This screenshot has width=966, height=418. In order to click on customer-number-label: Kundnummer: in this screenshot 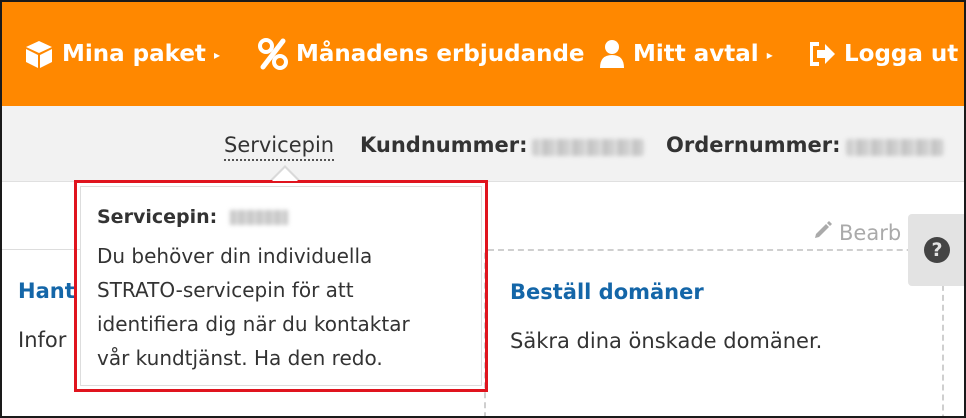, I will do `click(444, 145)`.